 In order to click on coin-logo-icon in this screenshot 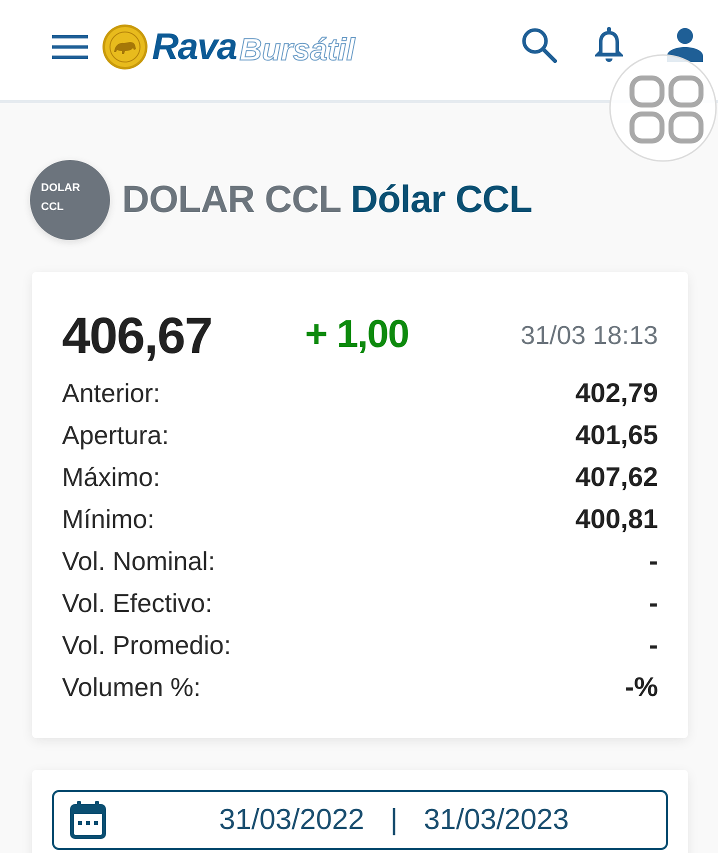, I will do `click(125, 47)`.